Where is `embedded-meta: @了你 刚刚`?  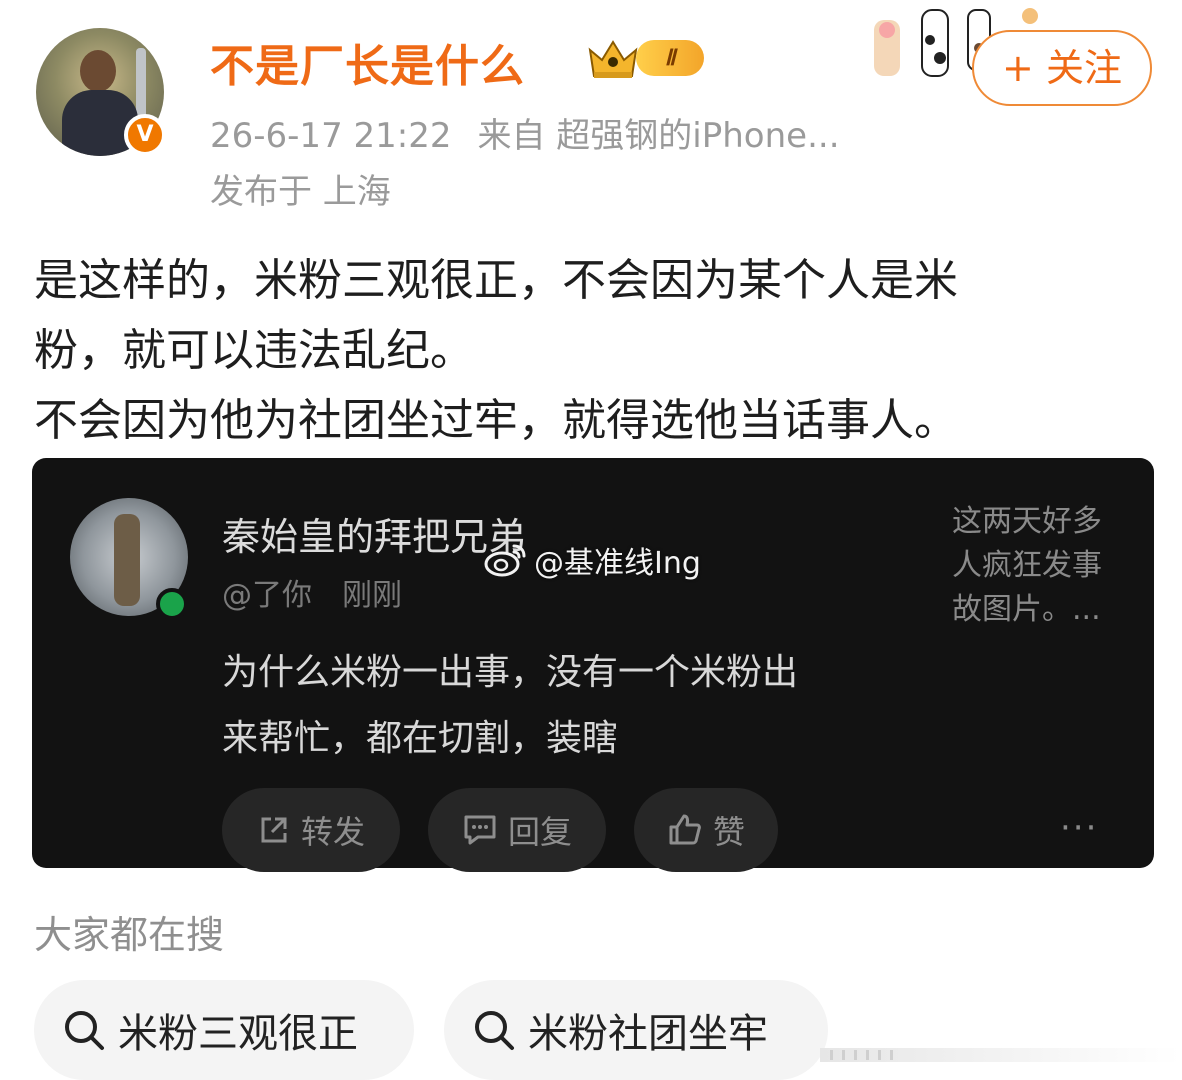
embedded-meta: @了你 刚刚 is located at coordinates (327, 592).